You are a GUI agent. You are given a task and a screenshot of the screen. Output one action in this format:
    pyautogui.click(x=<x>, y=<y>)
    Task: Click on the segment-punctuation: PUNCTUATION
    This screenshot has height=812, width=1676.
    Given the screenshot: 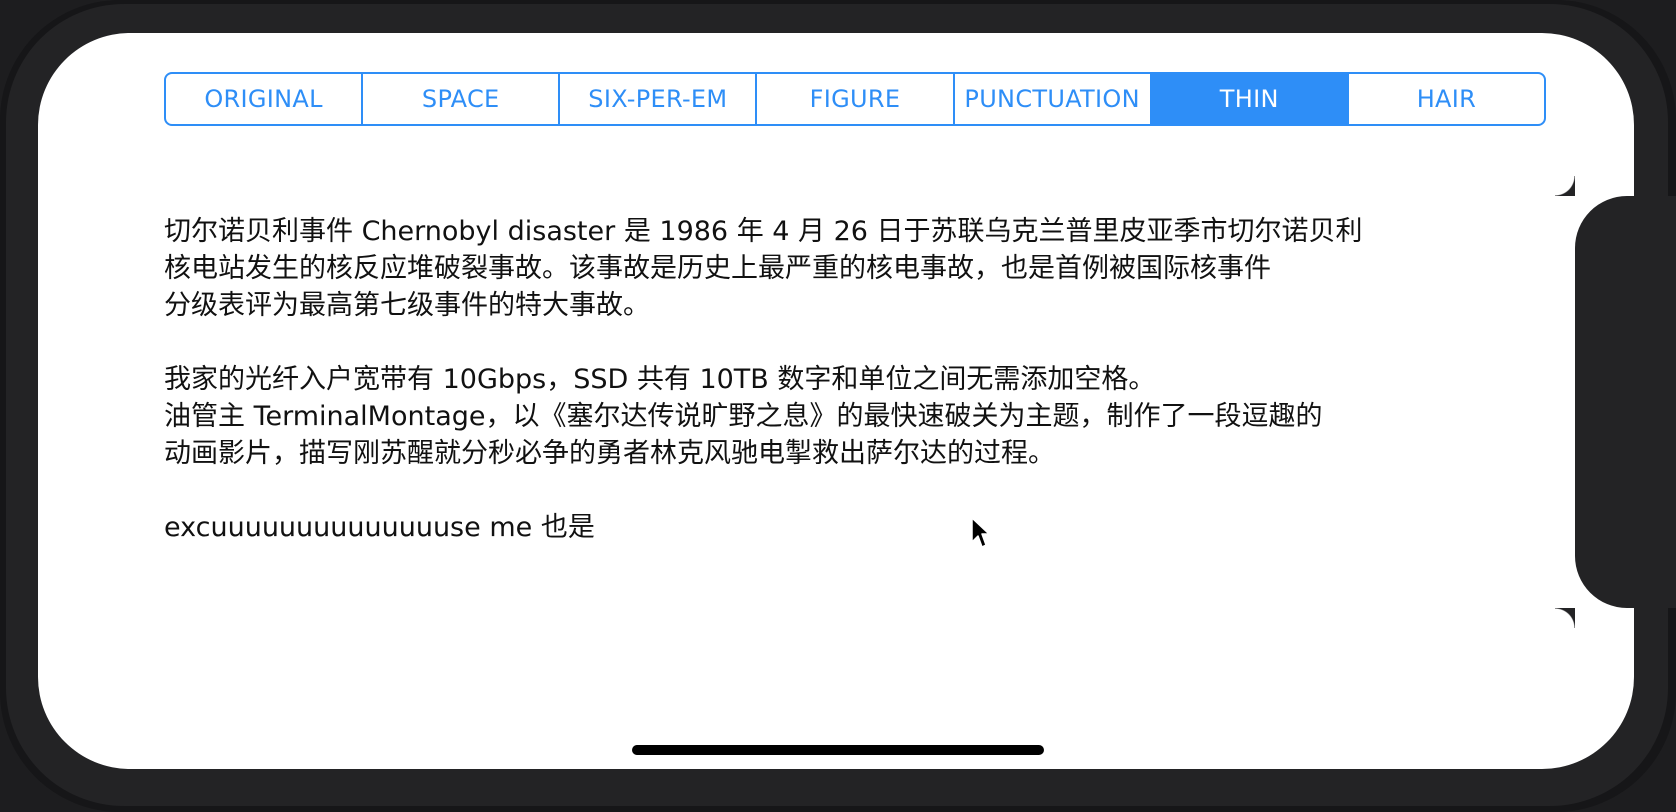 What is the action you would take?
    pyautogui.click(x=1053, y=99)
    